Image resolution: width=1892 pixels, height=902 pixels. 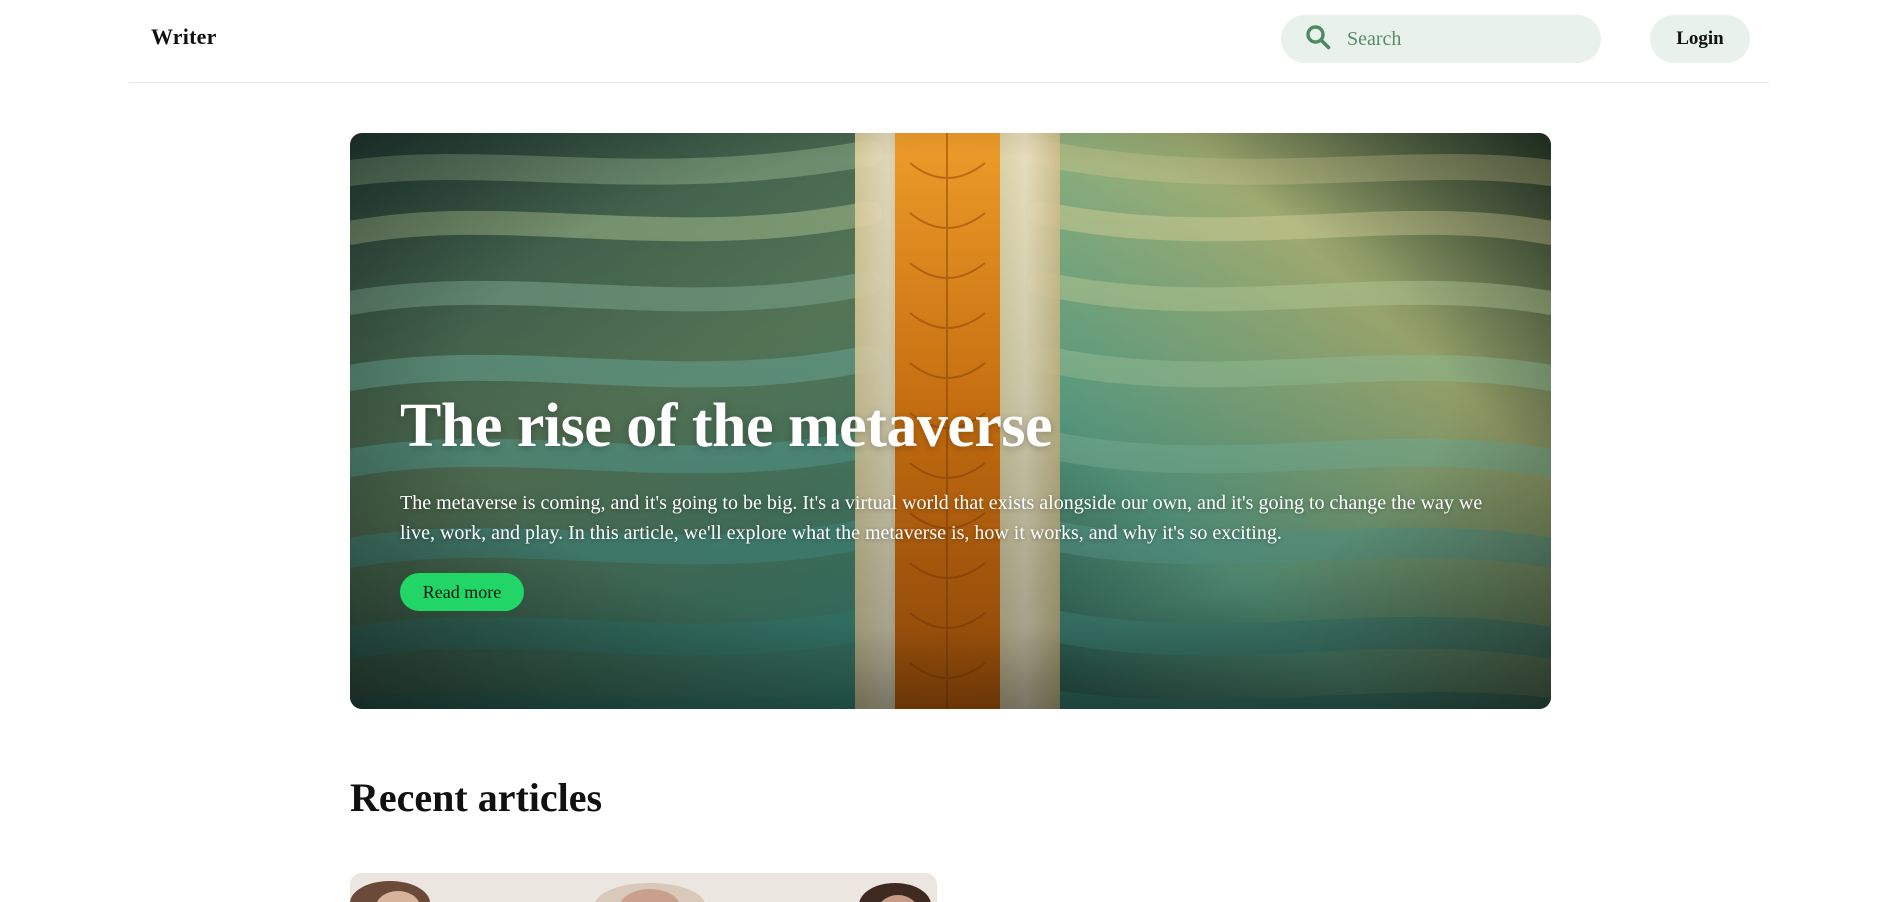 I want to click on people-photo-thumbnail, so click(x=643, y=887).